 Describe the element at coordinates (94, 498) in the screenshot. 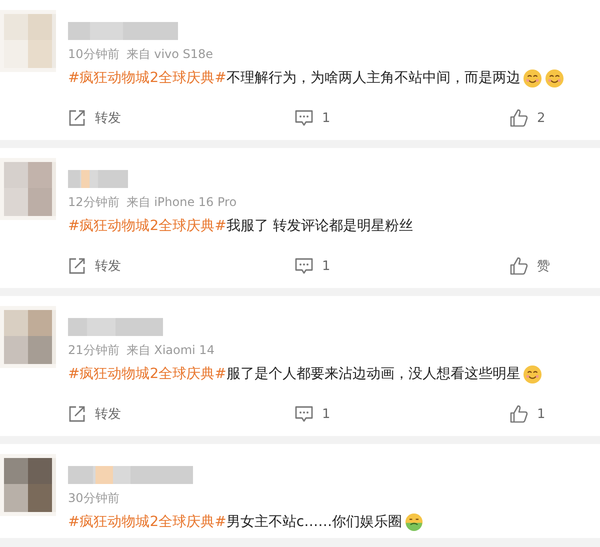

I see `post-time: 30分钟前` at that location.